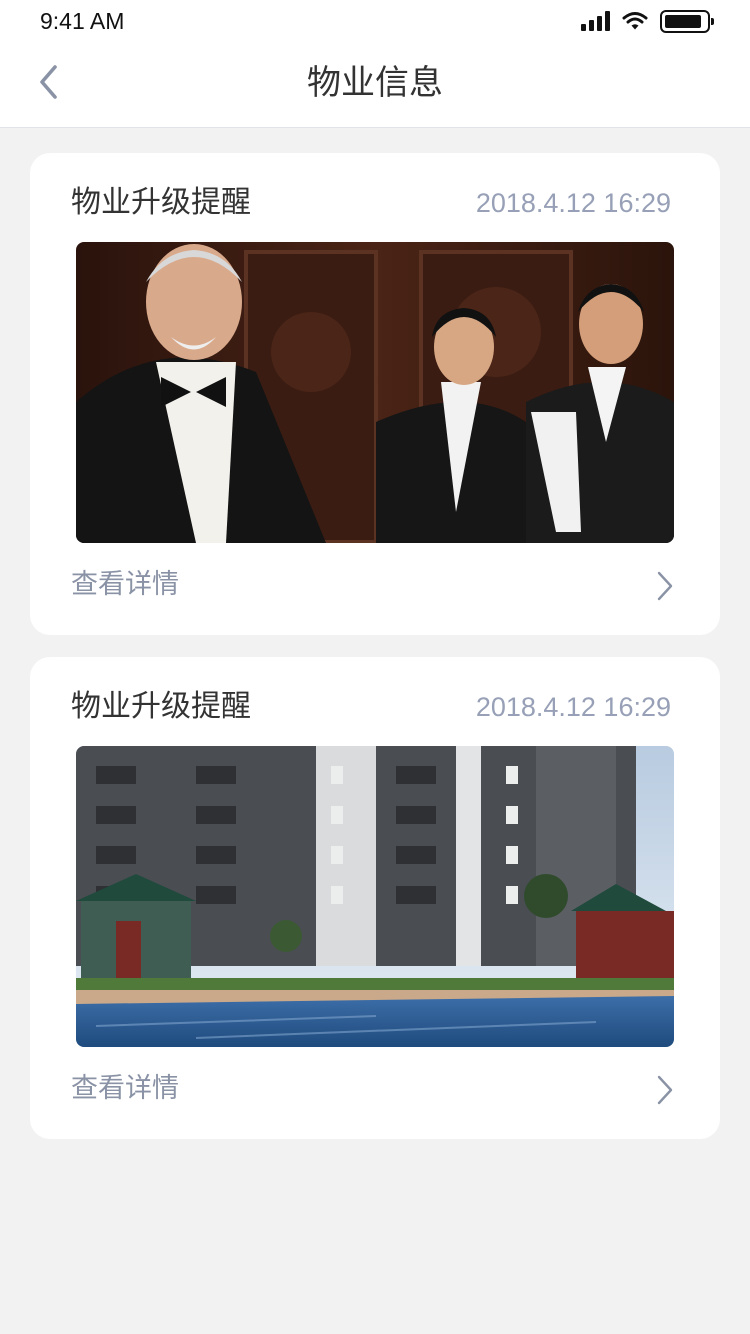 This screenshot has height=1334, width=750. I want to click on page-title: 物业信息, so click(375, 83).